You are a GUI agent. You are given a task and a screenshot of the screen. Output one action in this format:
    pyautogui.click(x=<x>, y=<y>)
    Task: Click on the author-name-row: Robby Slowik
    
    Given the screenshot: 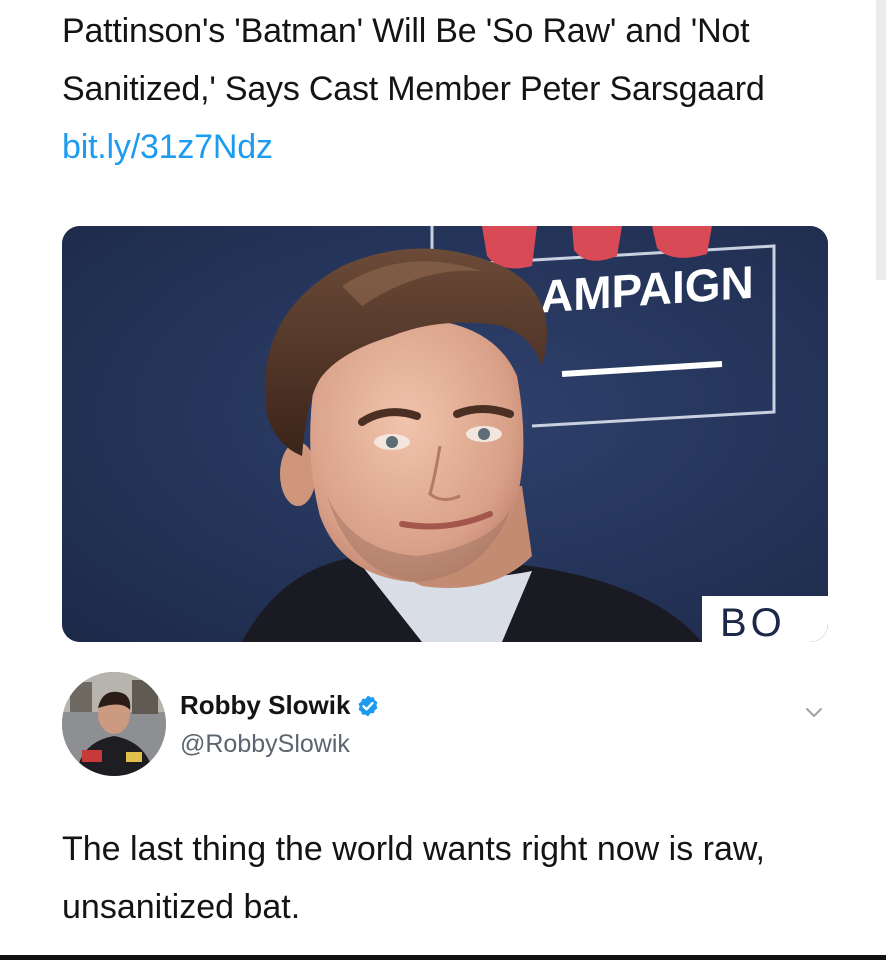 What is the action you would take?
    pyautogui.click(x=280, y=707)
    